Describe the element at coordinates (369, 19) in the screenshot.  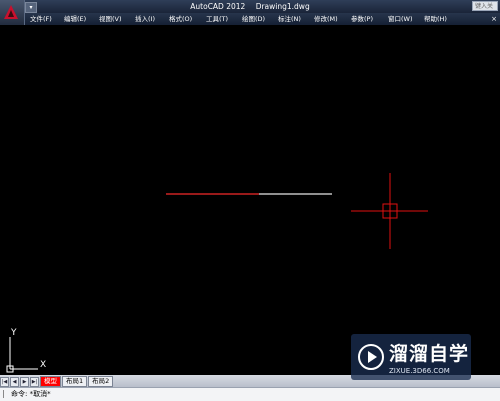
I see `menu-parametric: 参数(P)` at that location.